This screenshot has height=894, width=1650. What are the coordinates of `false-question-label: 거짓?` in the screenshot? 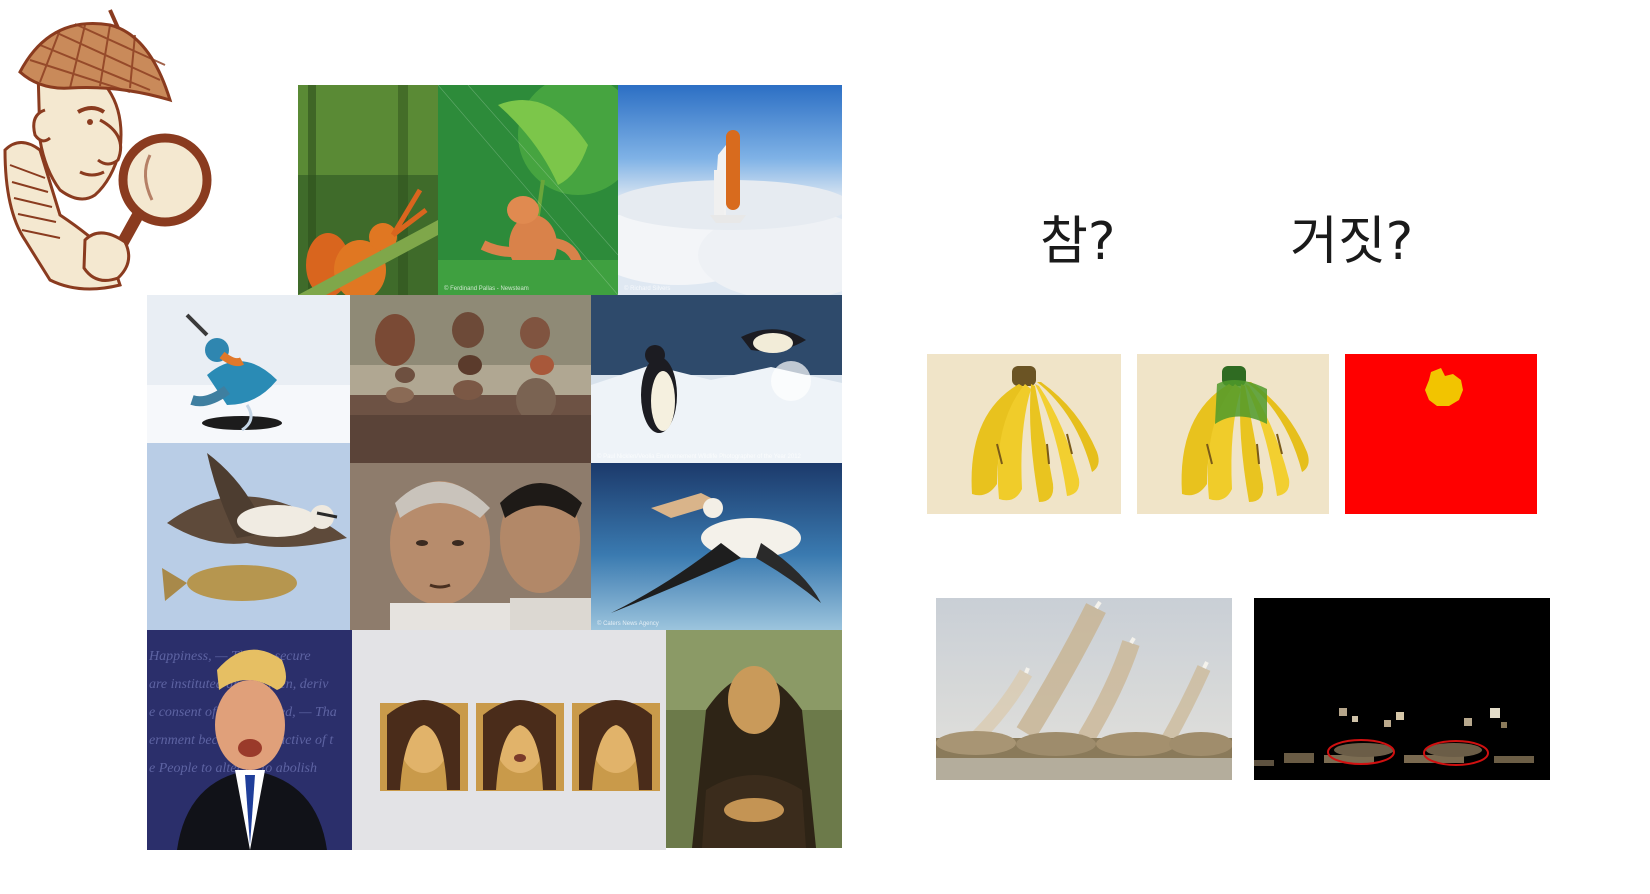 It's located at (1352, 242).